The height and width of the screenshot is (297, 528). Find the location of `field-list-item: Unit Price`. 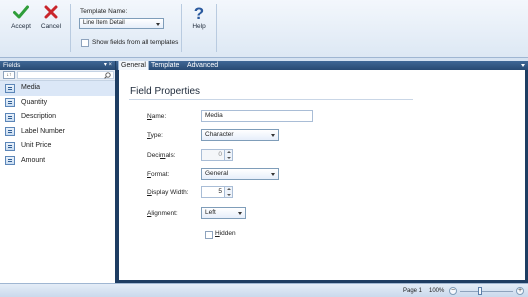

field-list-item: Unit Price is located at coordinates (57, 146).